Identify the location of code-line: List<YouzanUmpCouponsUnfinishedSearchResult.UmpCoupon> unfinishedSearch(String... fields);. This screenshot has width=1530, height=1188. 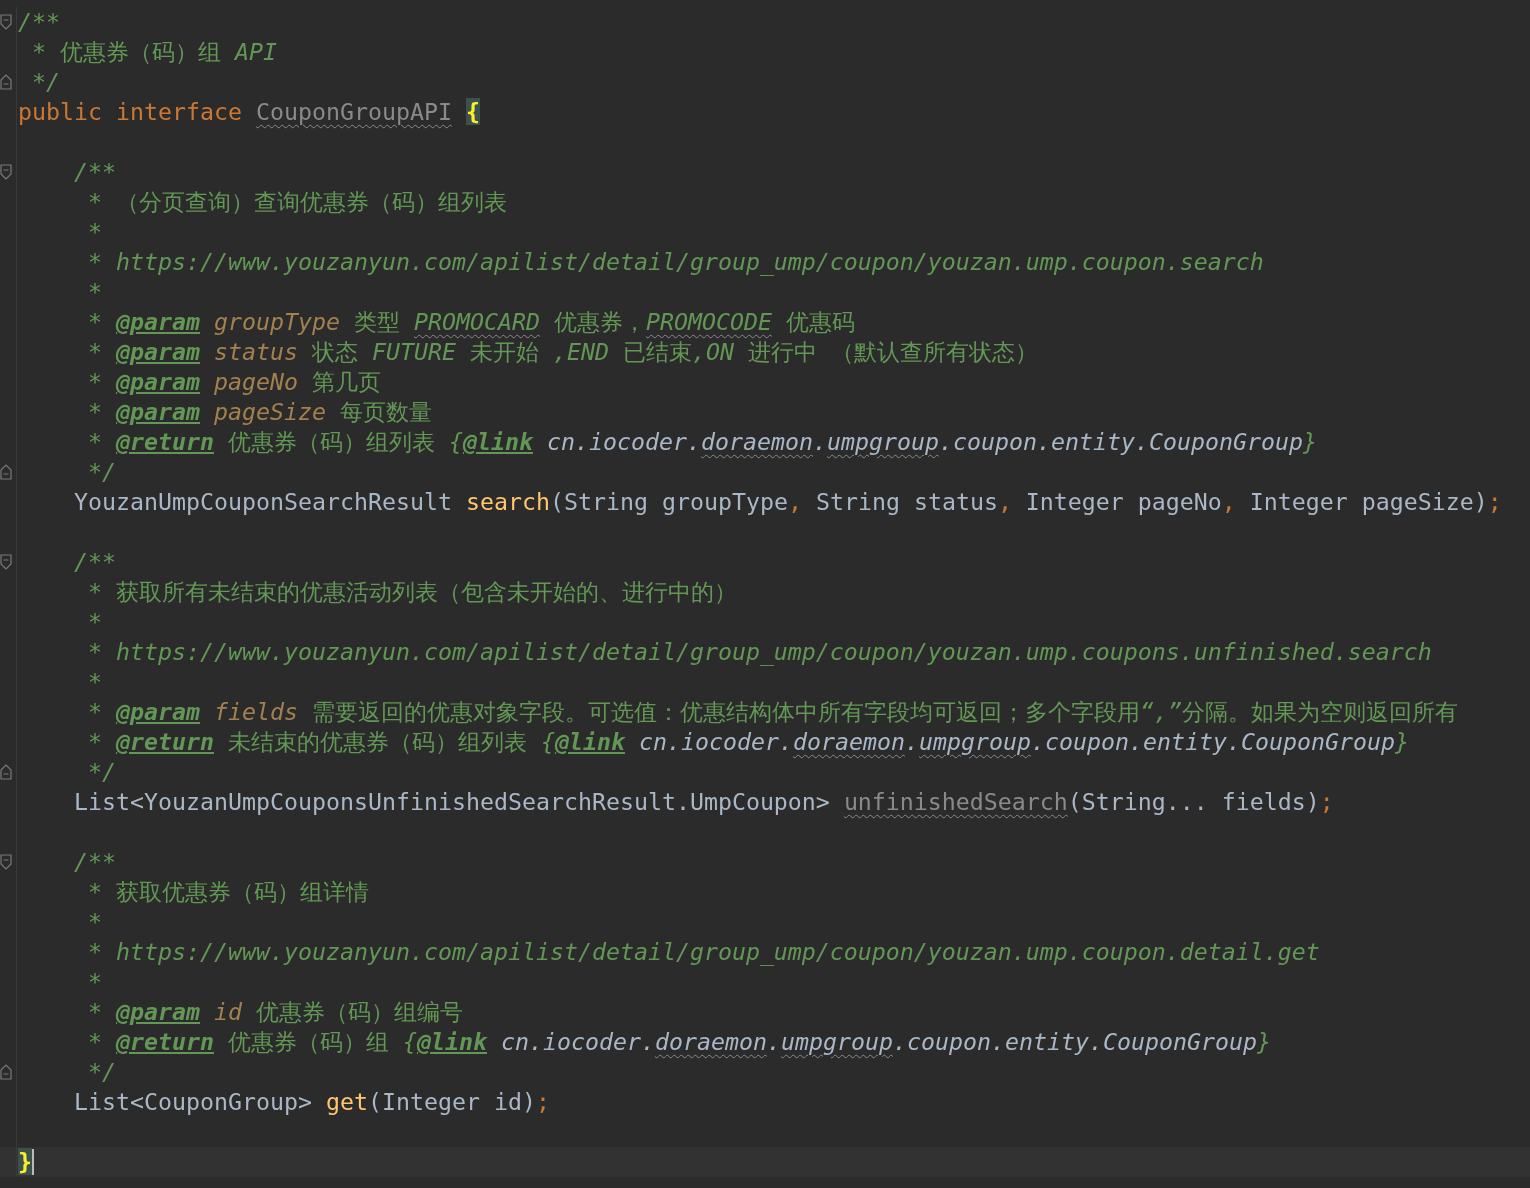
(703, 802).